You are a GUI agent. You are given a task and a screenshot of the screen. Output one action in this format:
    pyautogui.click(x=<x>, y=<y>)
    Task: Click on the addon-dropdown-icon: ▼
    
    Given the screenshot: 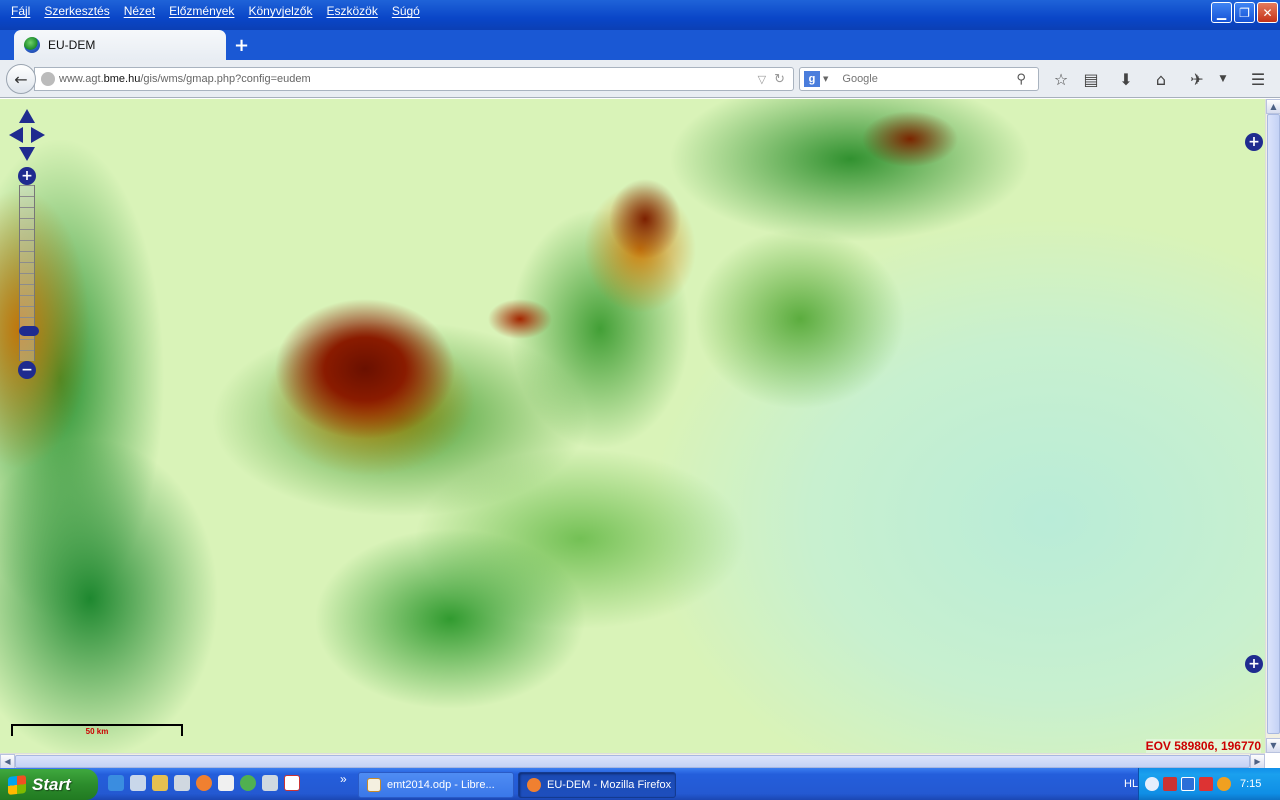 What is the action you would take?
    pyautogui.click(x=1223, y=79)
    